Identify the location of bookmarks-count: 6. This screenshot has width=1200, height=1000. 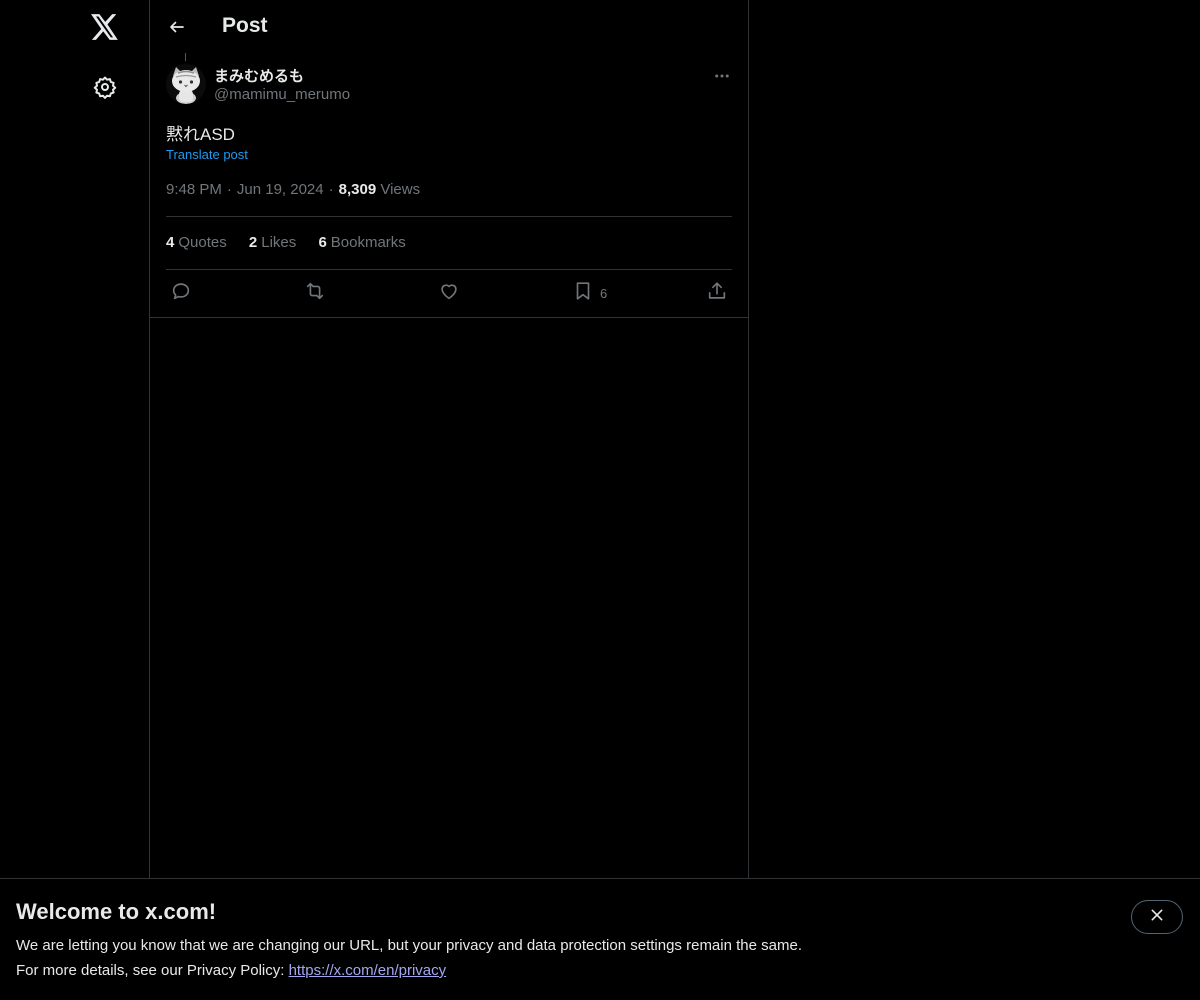
(322, 242).